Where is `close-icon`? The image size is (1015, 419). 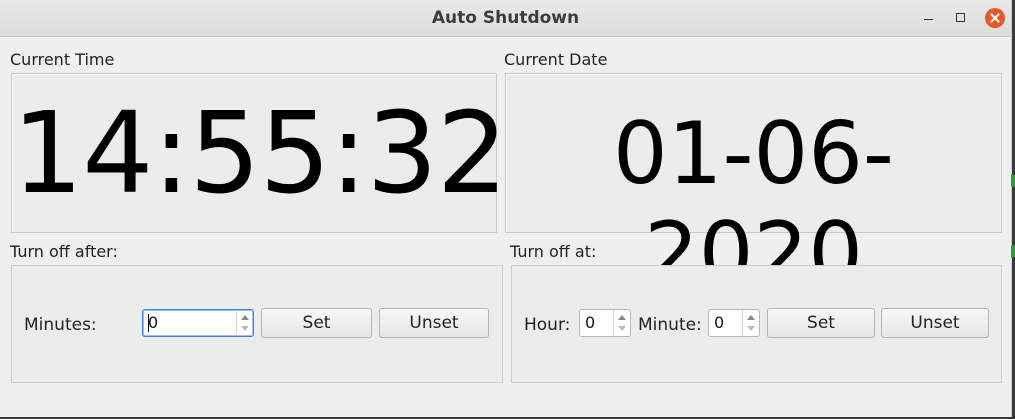 close-icon is located at coordinates (995, 18).